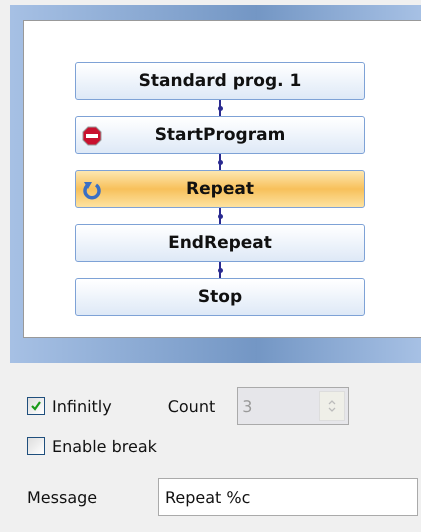  Describe the element at coordinates (92, 136) in the screenshot. I see `stop-sign-icon` at that location.